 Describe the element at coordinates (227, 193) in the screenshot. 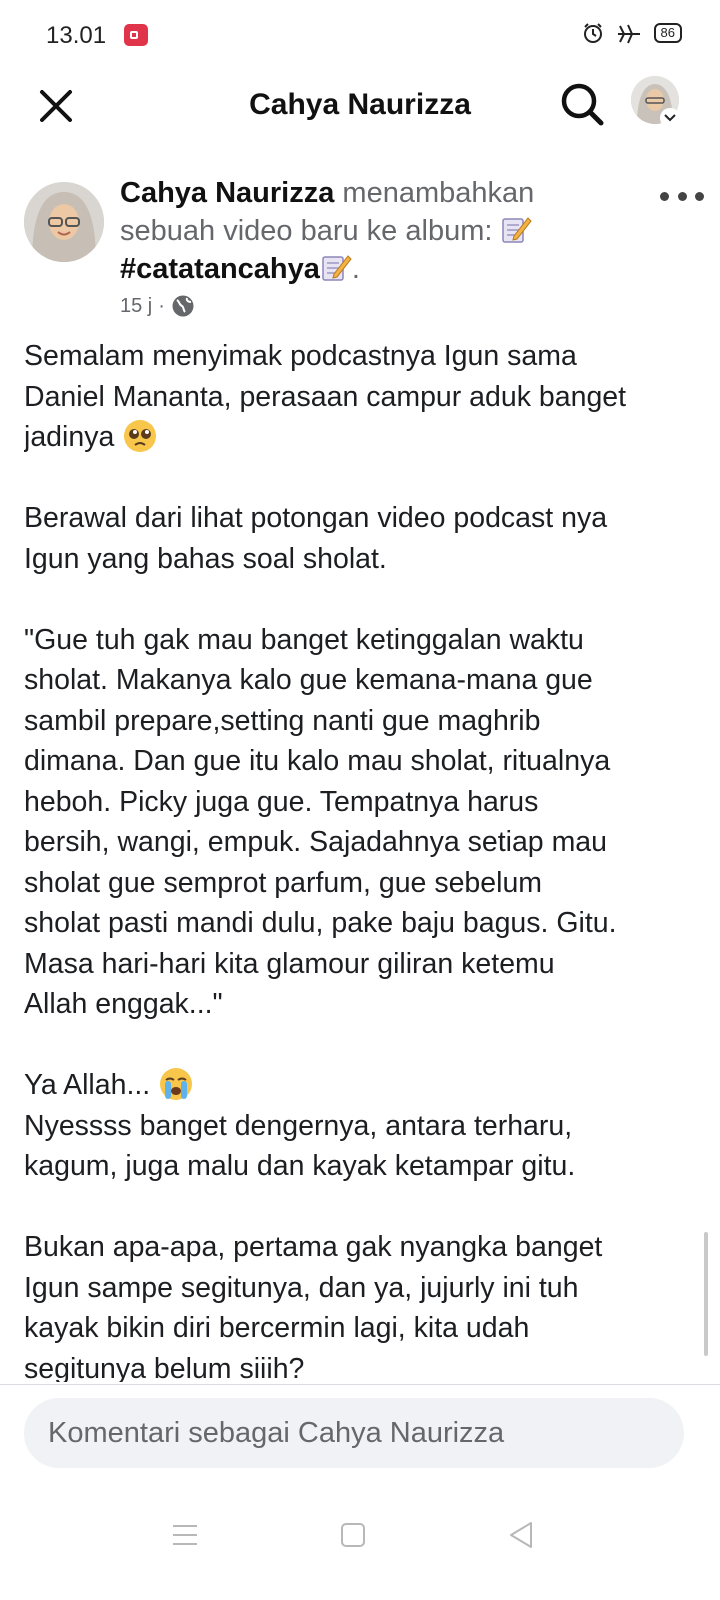

I see `post-author-name: Cahya Naurizza` at that location.